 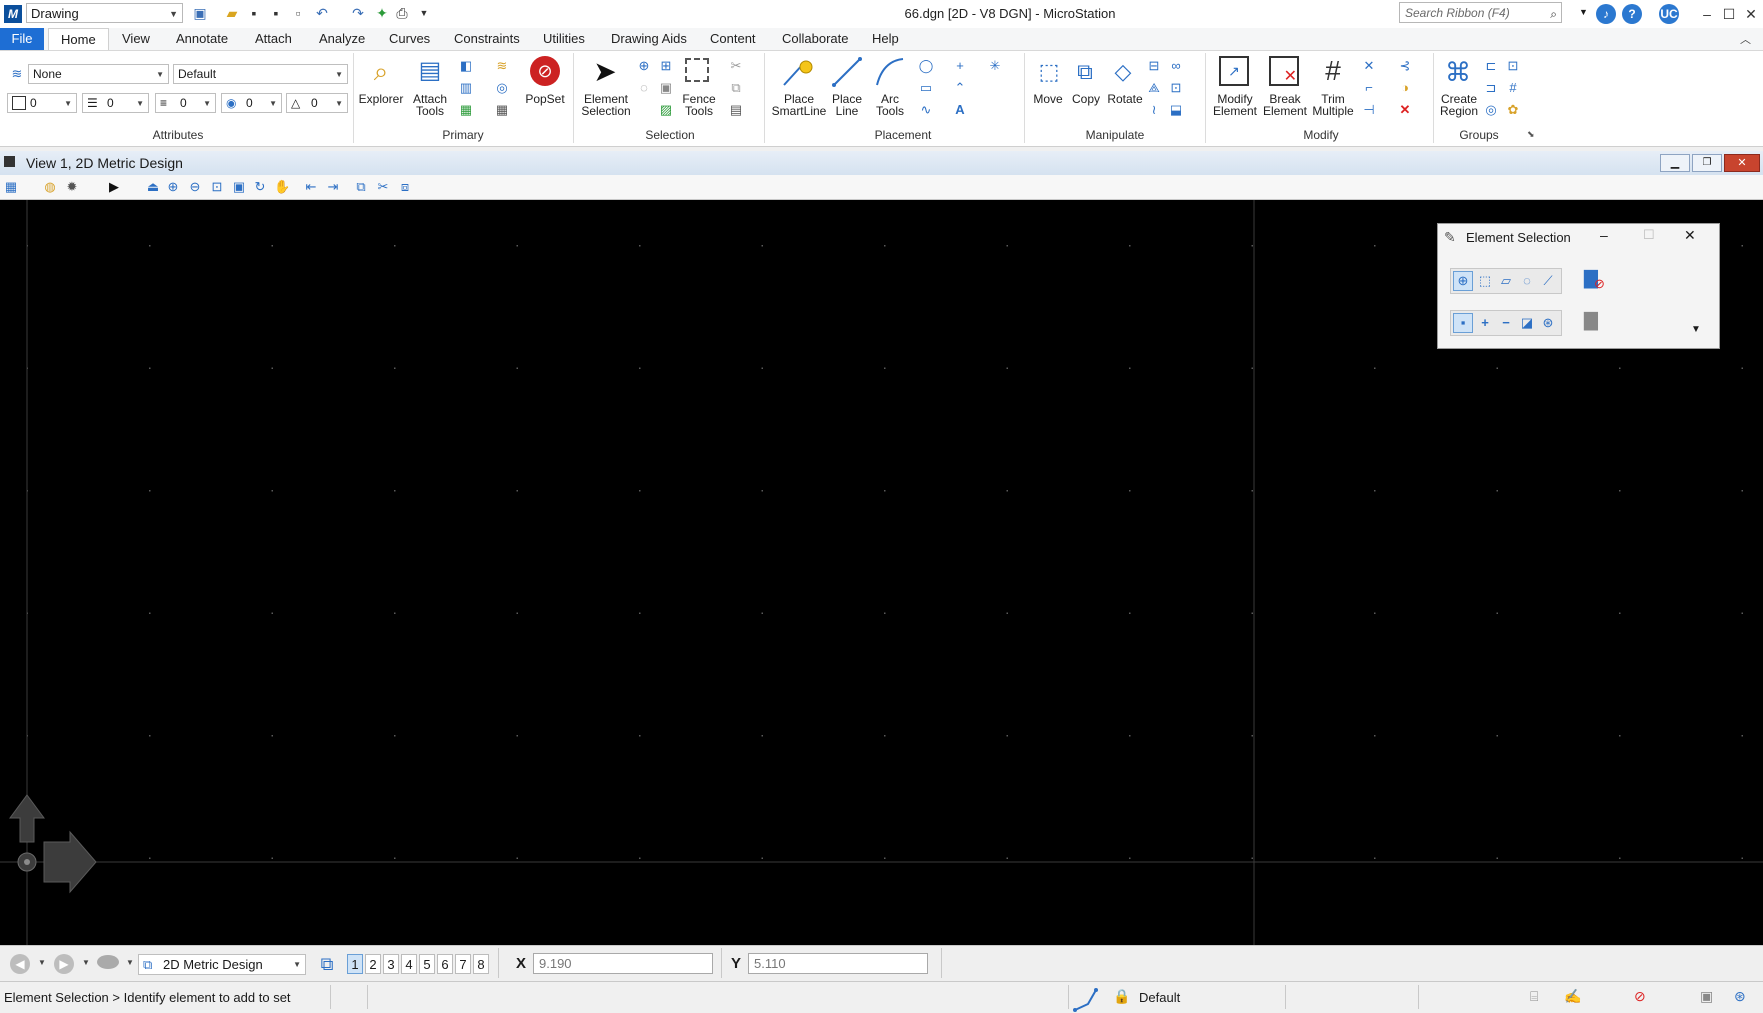 What do you see at coordinates (1534, 996) in the screenshot?
I see `design-history-icon: ⌸` at bounding box center [1534, 996].